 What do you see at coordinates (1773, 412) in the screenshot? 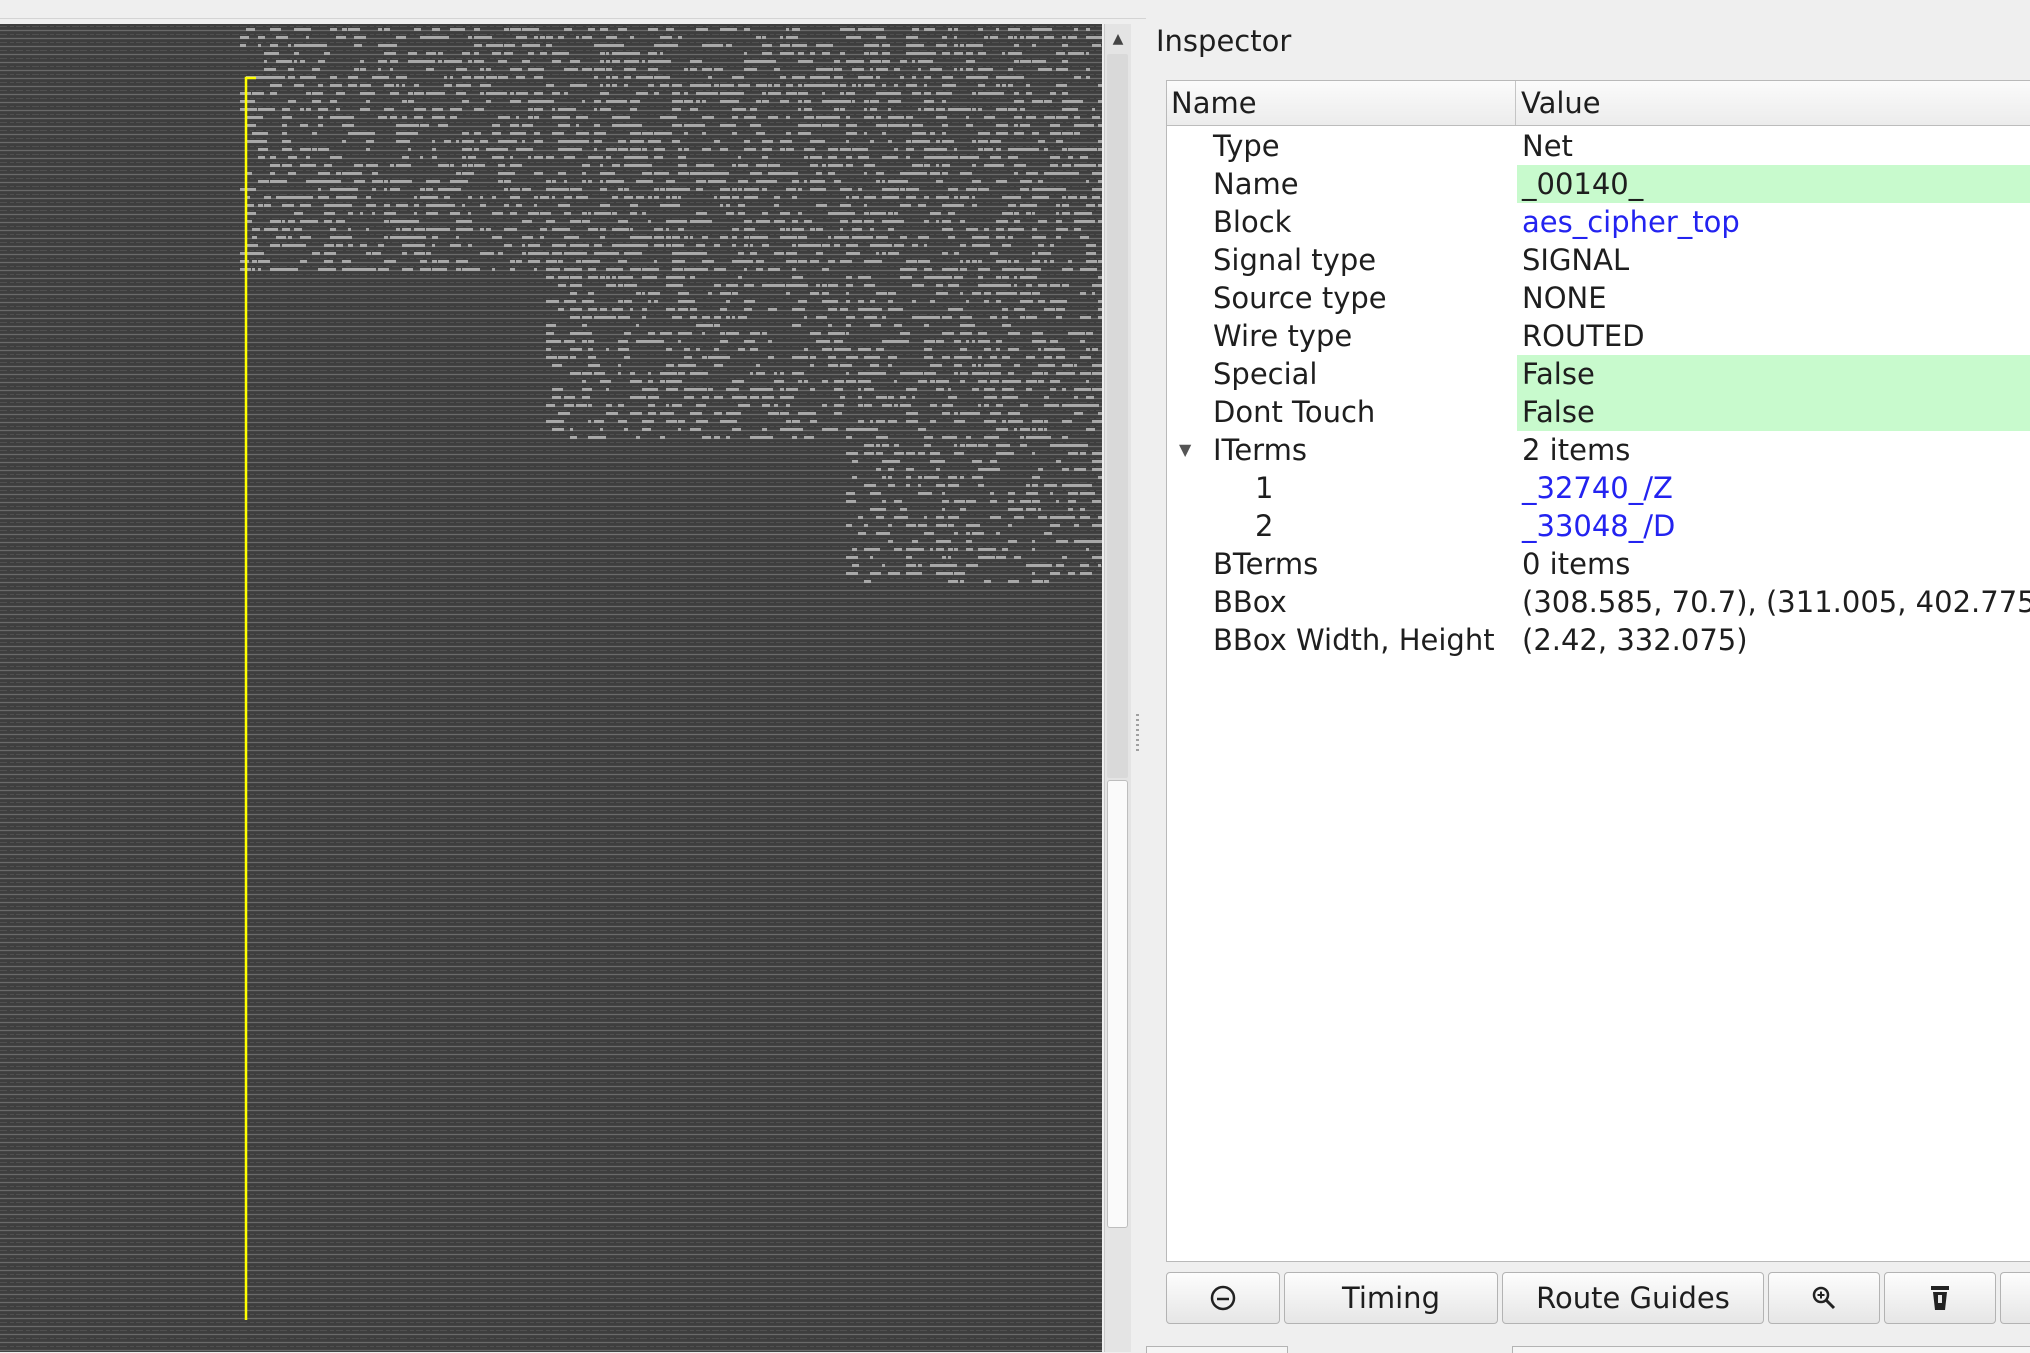
I see `editable-value-dont-touch: False` at bounding box center [1773, 412].